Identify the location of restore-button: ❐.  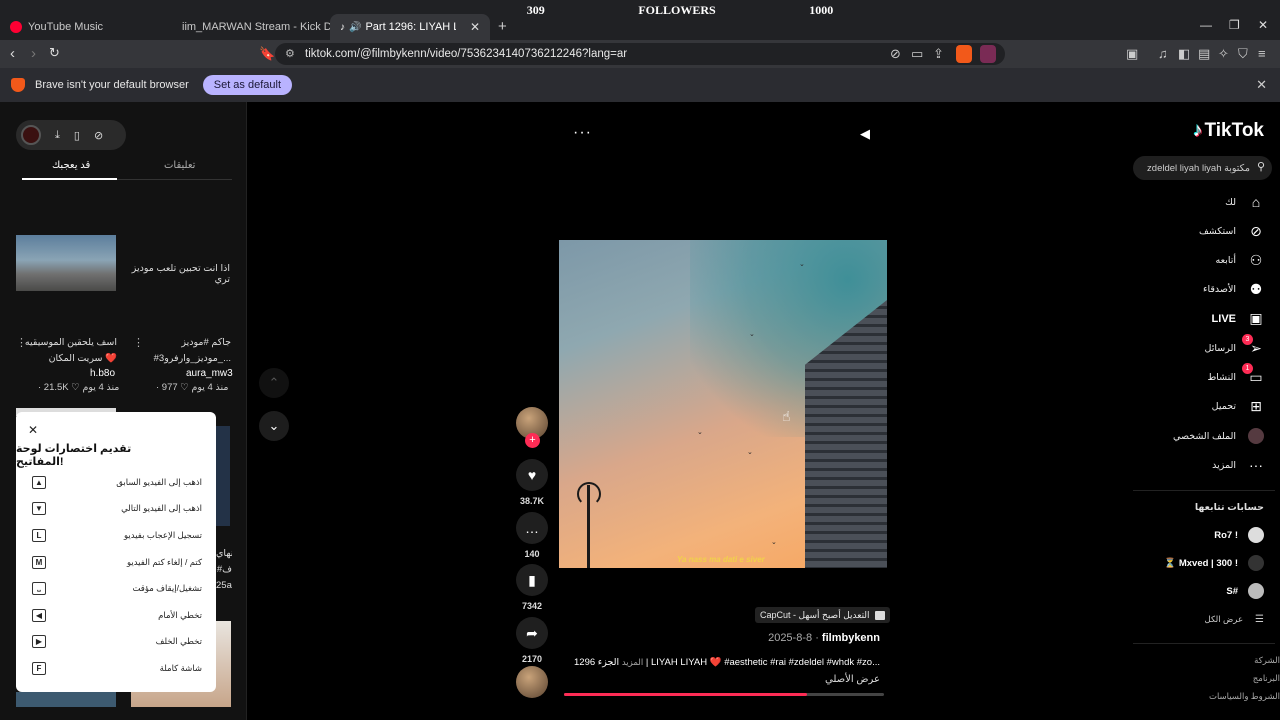
(1234, 25).